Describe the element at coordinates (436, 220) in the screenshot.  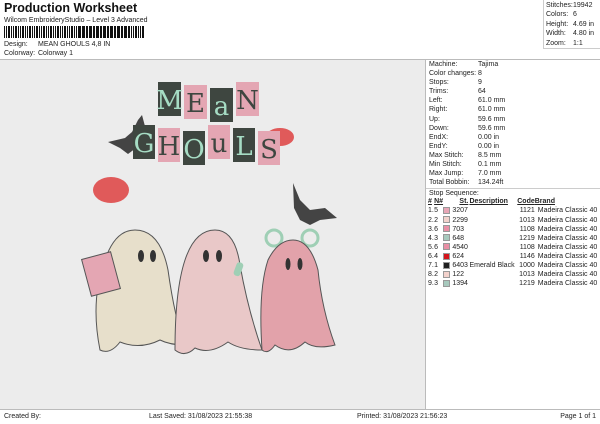
I see `needle-number: 2` at that location.